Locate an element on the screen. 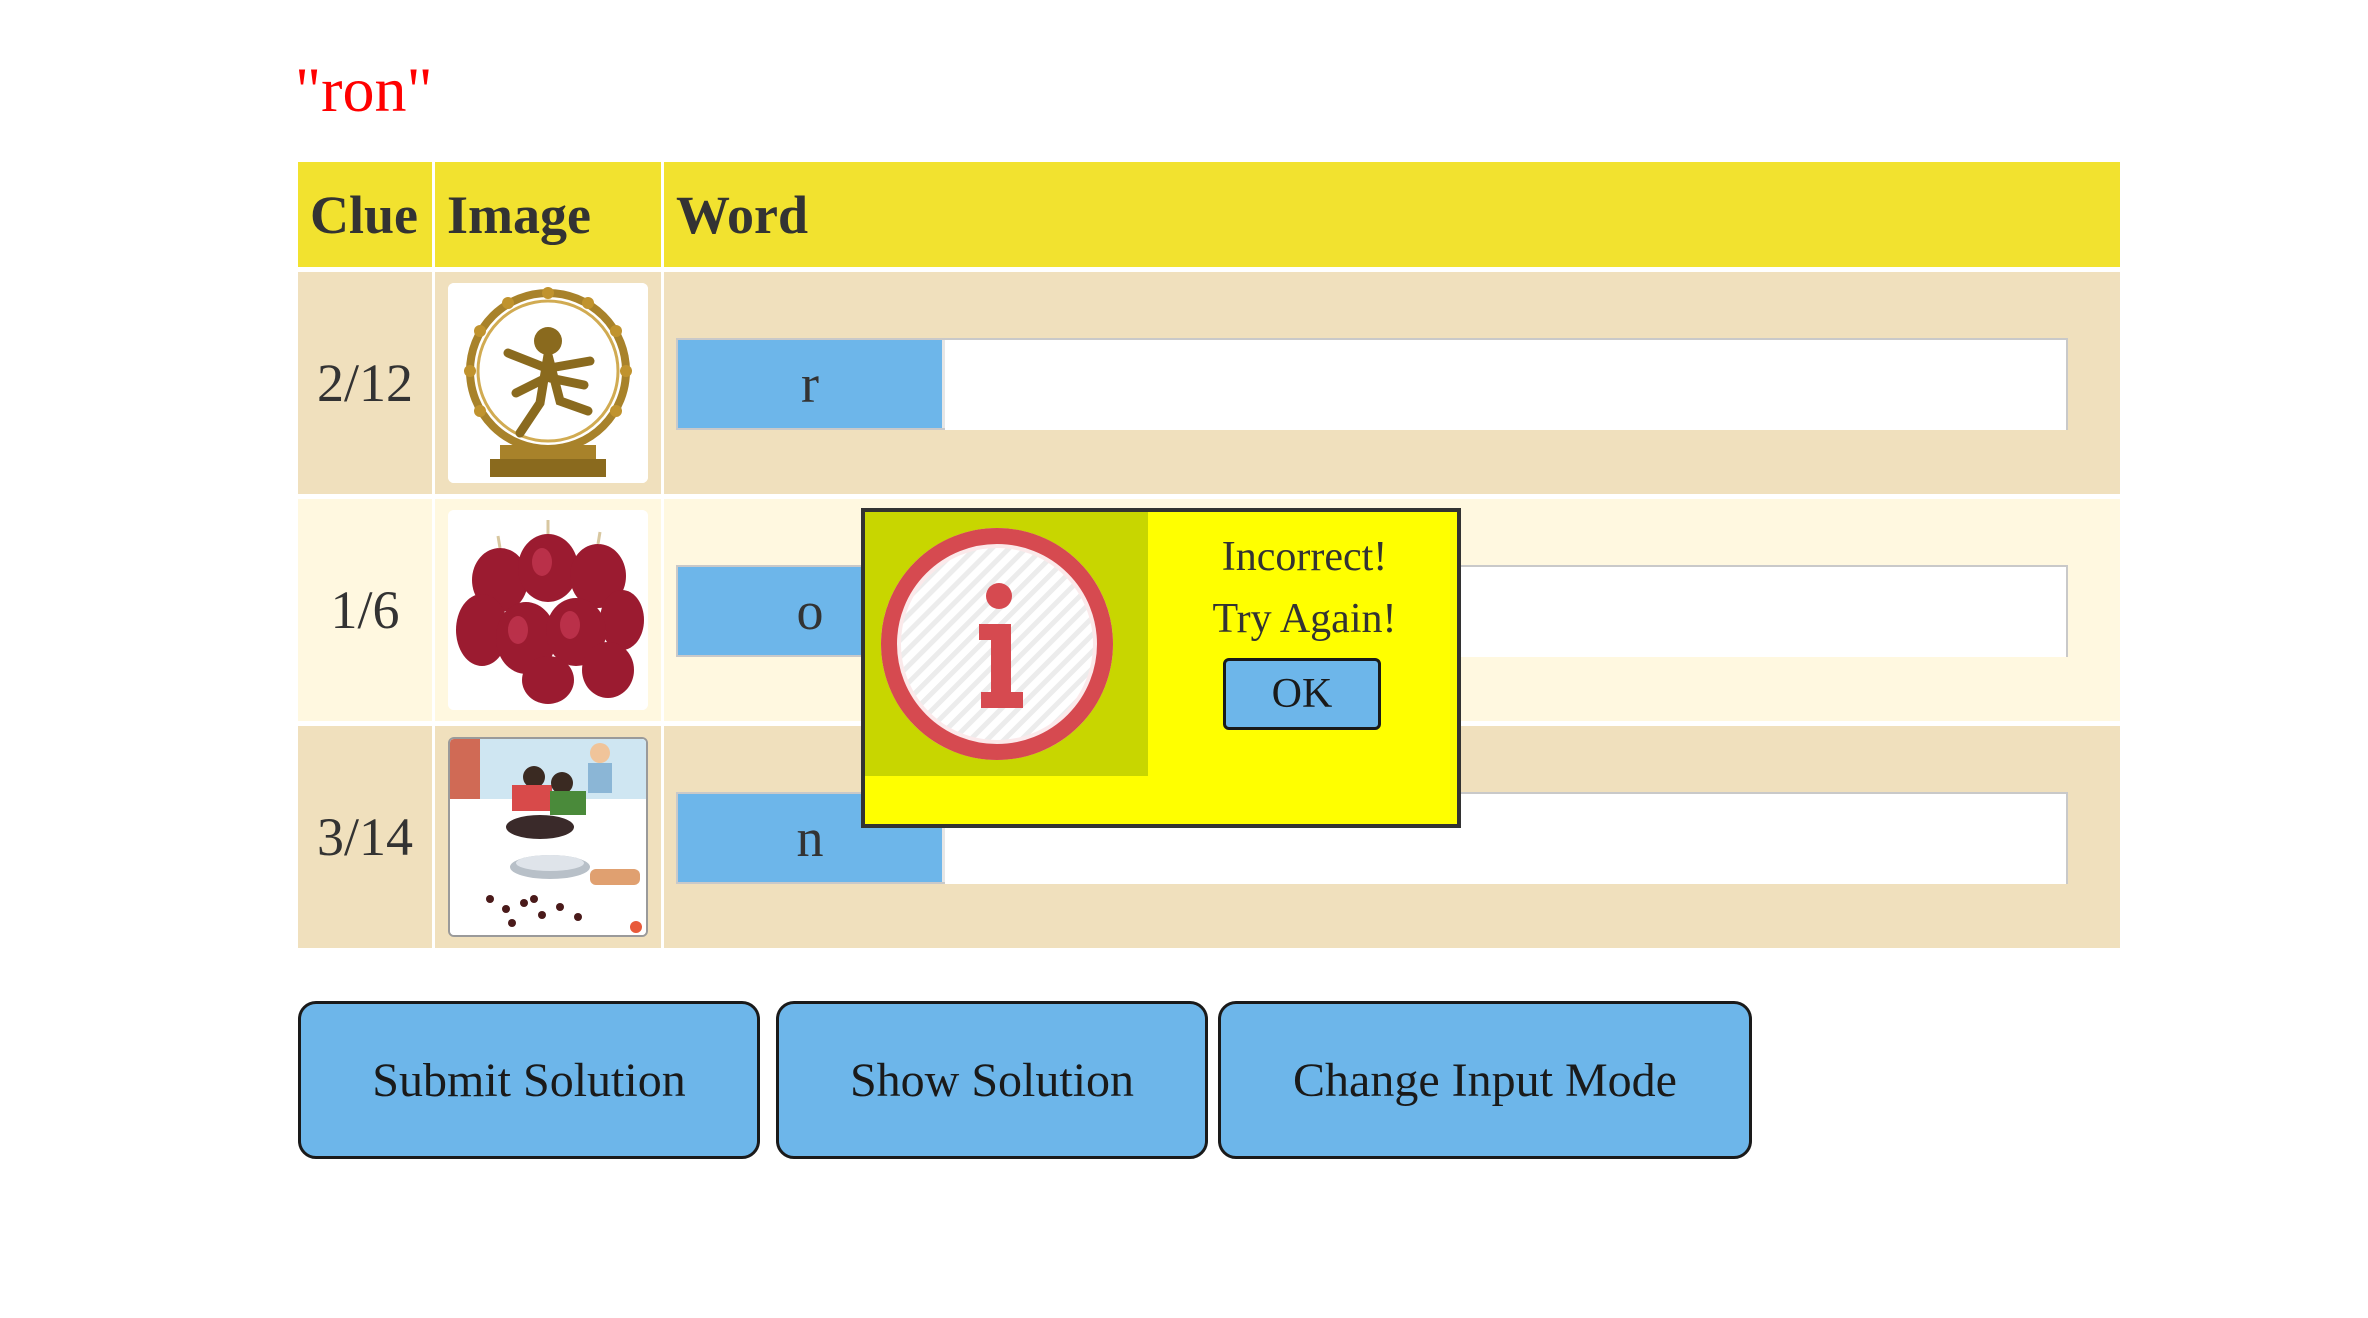 Image resolution: width=2368 pixels, height=1318 pixels. target-word-heading: "ron" is located at coordinates (364, 89).